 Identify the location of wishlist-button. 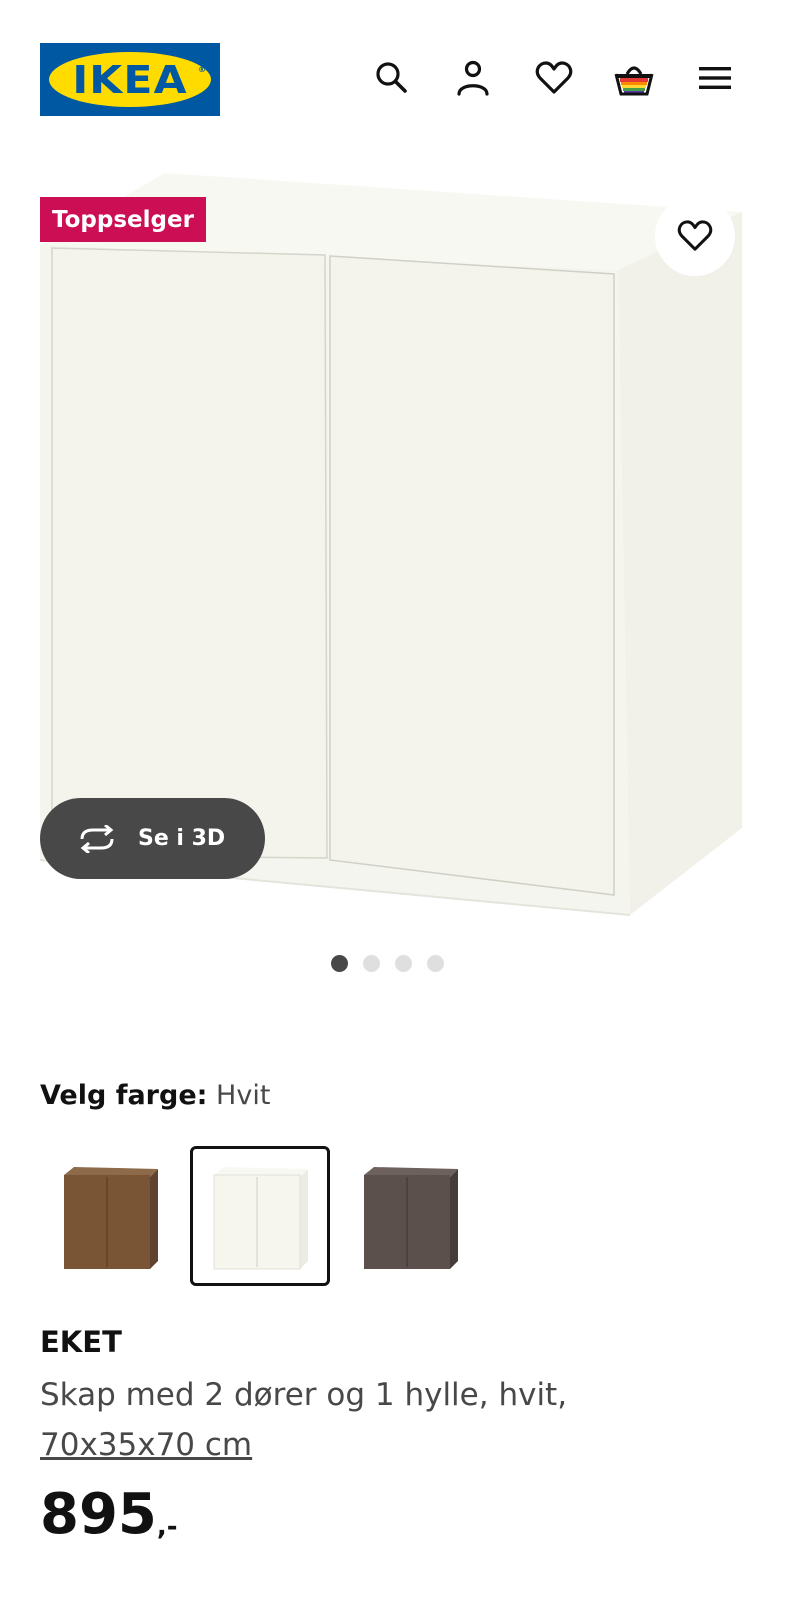
(554, 78).